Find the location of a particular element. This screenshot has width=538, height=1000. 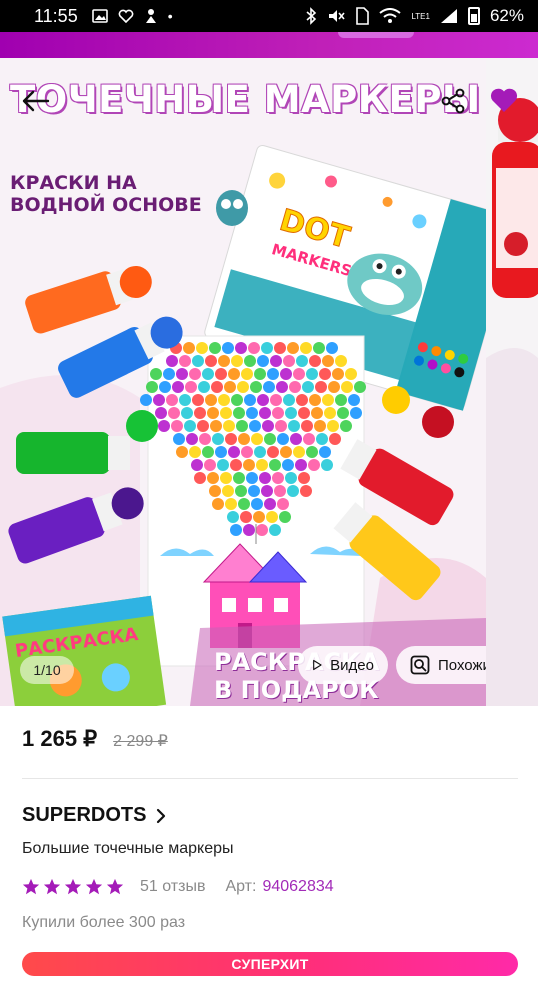

sim-icon is located at coordinates (363, 16).